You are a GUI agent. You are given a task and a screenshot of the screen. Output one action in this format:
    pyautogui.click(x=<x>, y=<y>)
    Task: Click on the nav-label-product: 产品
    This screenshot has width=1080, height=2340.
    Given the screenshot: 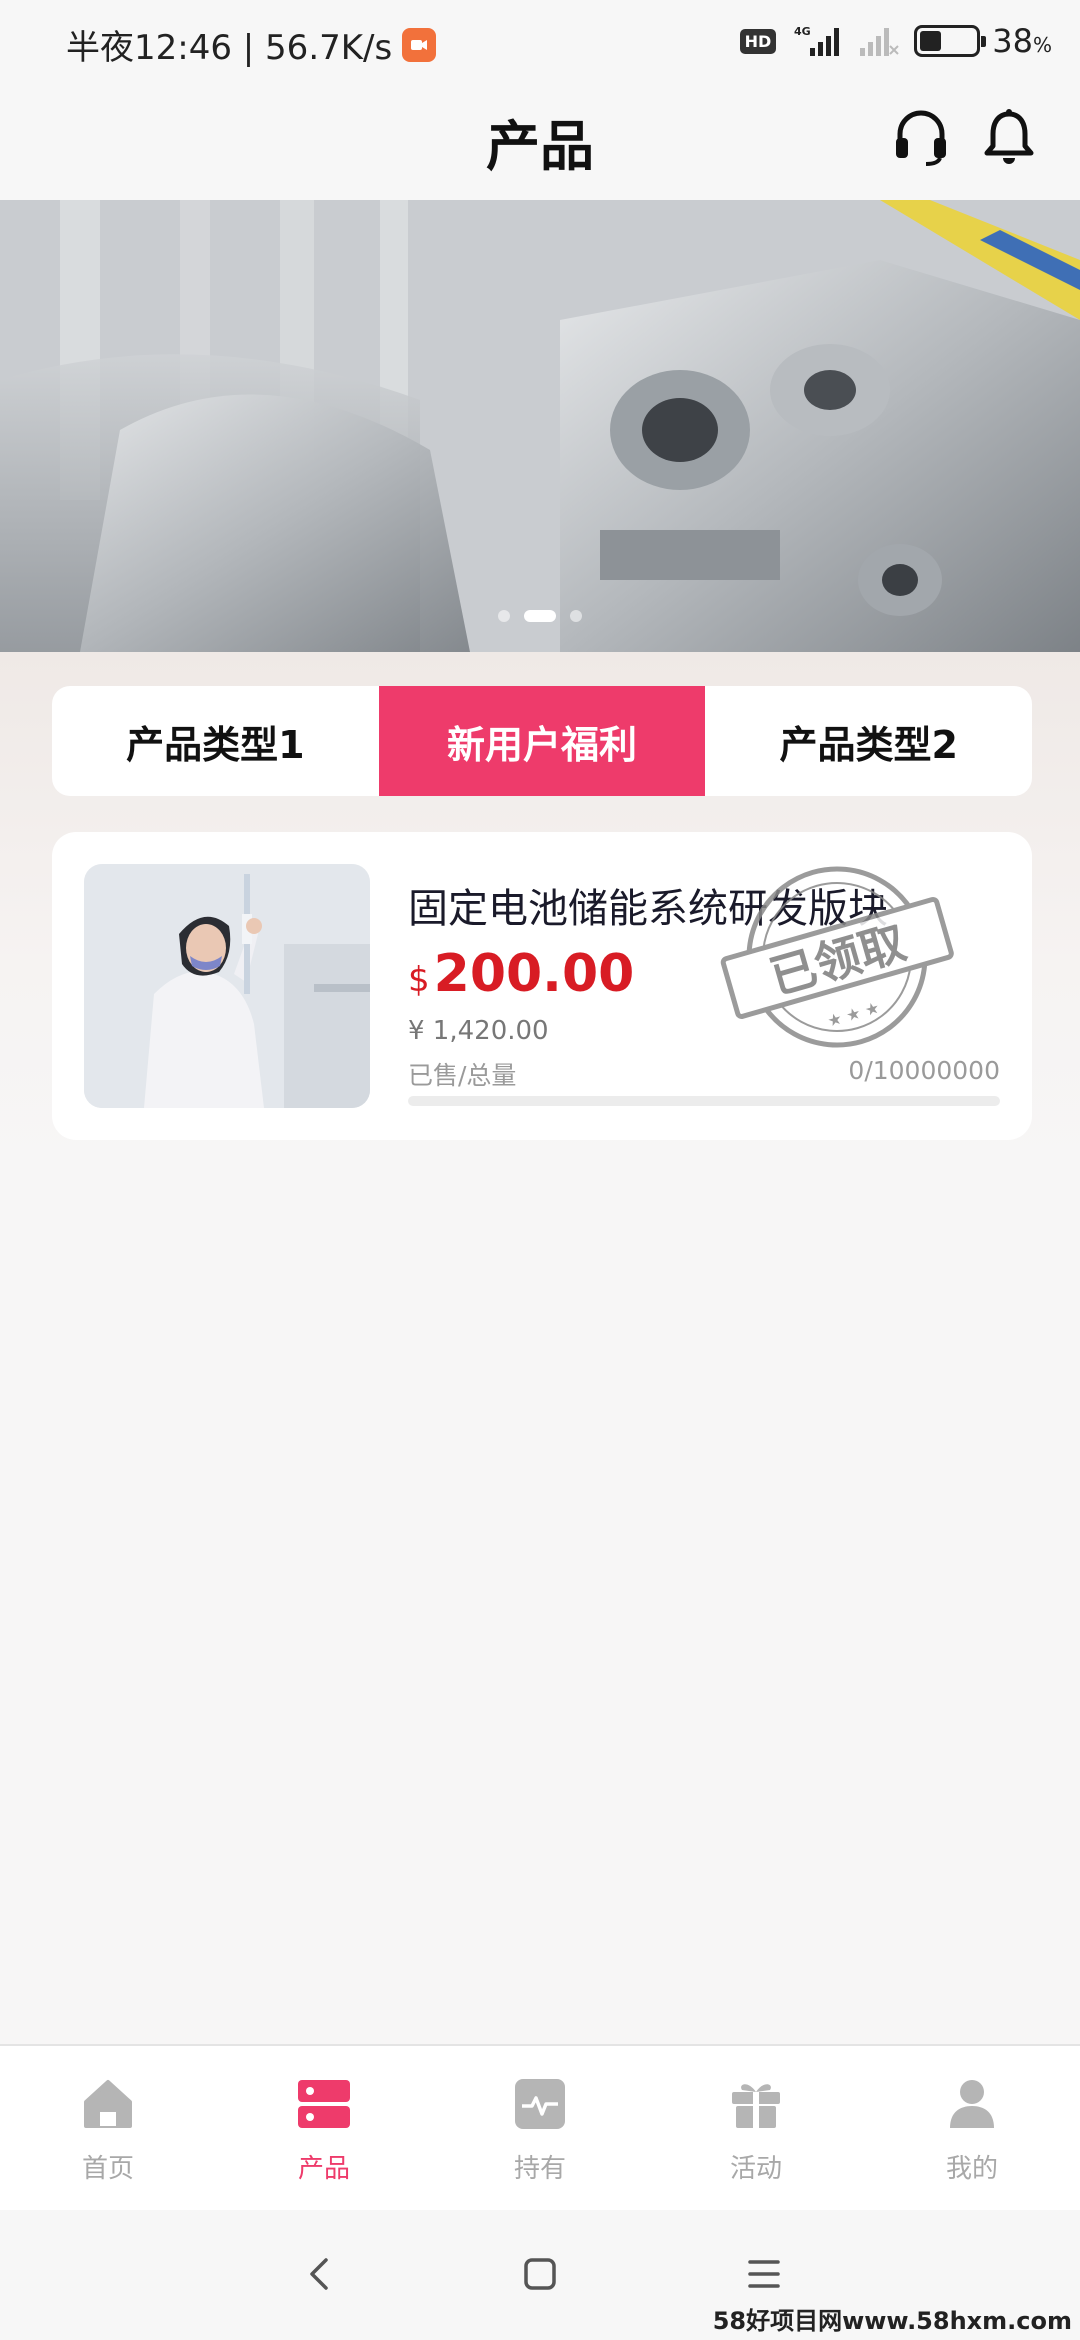 What is the action you would take?
    pyautogui.click(x=323, y=2169)
    